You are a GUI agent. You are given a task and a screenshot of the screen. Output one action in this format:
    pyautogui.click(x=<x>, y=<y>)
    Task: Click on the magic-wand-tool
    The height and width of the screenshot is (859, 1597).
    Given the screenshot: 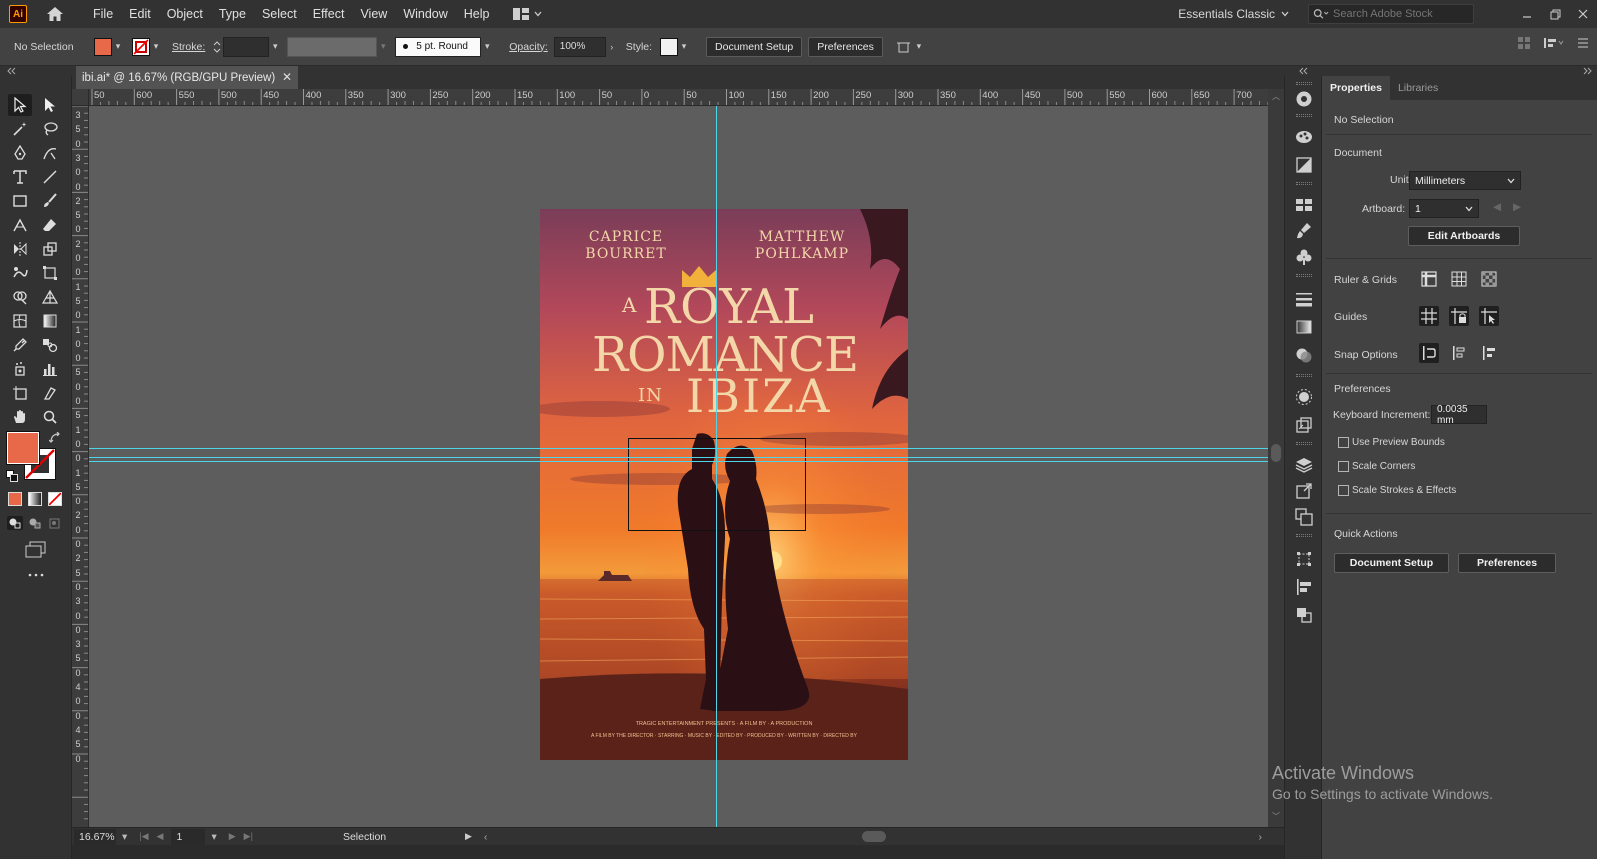 What is the action you would take?
    pyautogui.click(x=20, y=129)
    